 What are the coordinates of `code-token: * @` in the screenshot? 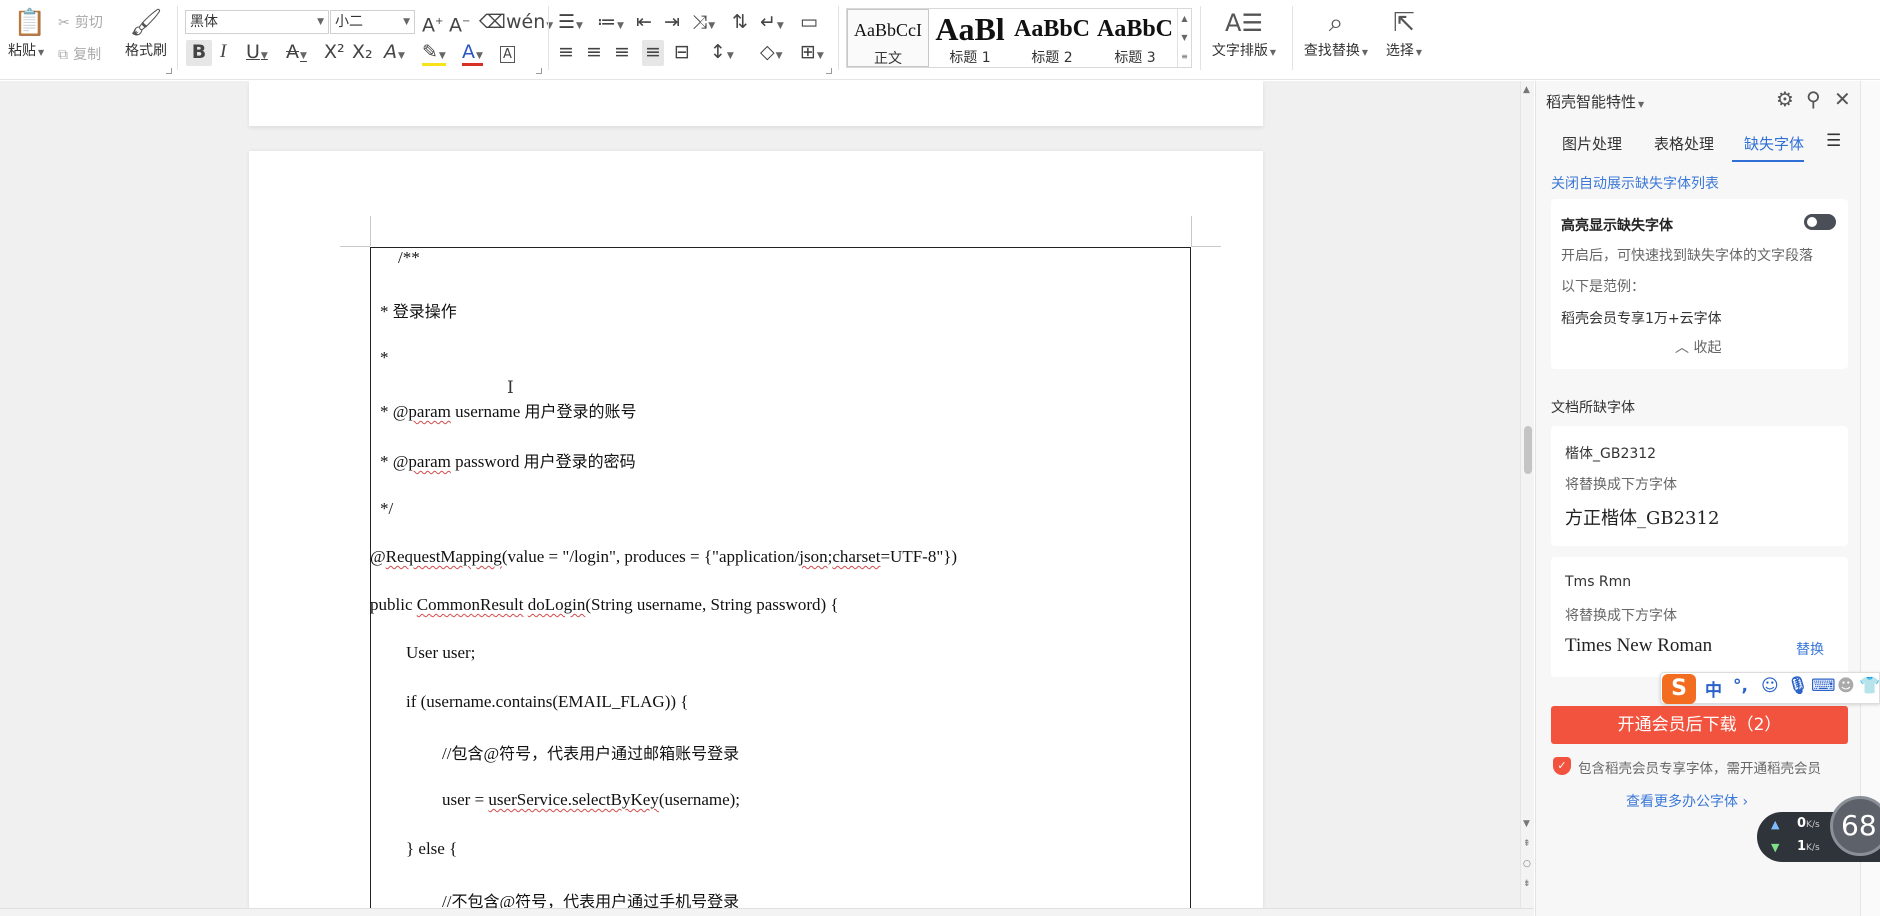 It's located at (394, 461).